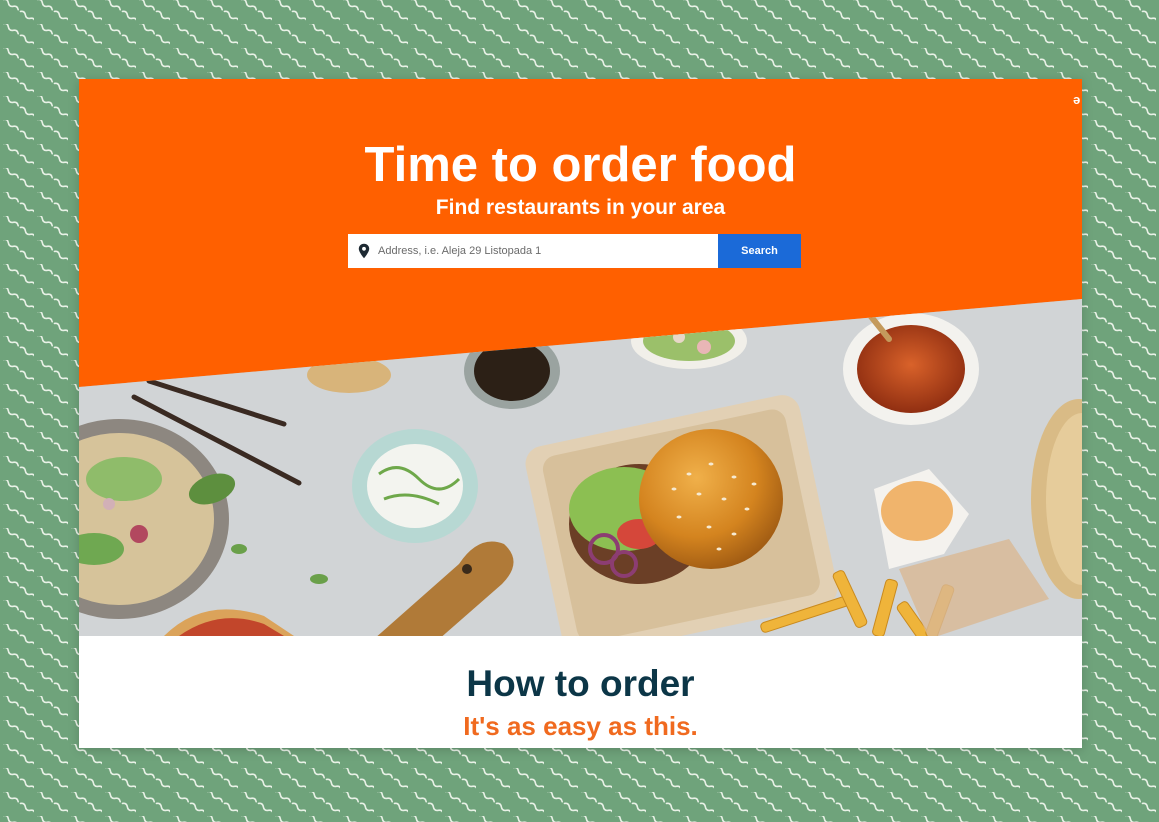 This screenshot has height=822, width=1159. Describe the element at coordinates (580, 165) in the screenshot. I see `hero-title: Time to order food` at that location.